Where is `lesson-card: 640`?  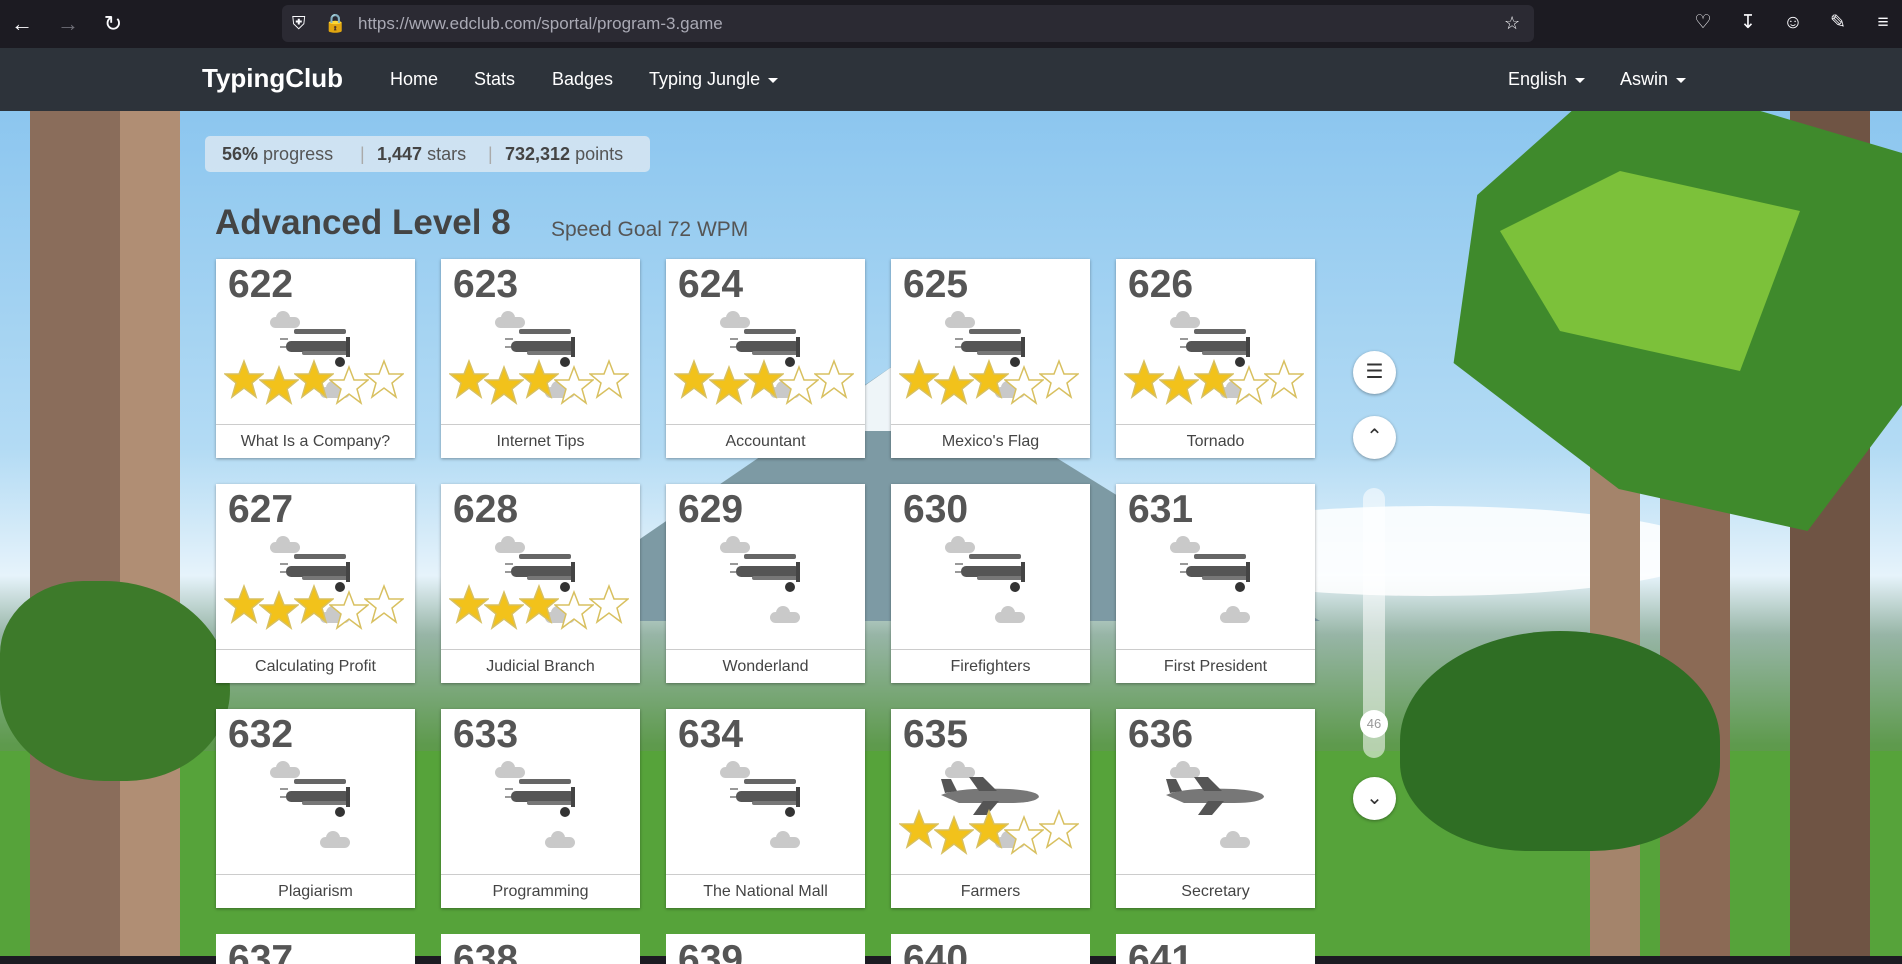
lesson-card: 640 is located at coordinates (990, 949).